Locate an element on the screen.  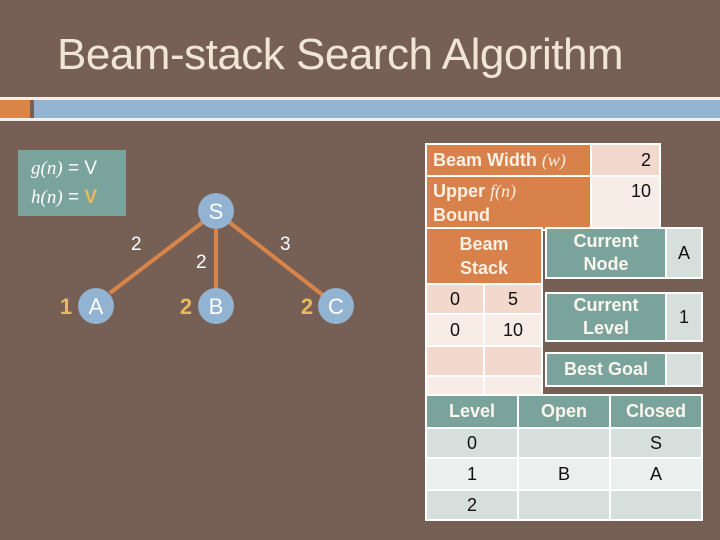
upper-text: Upper is located at coordinates (459, 191).